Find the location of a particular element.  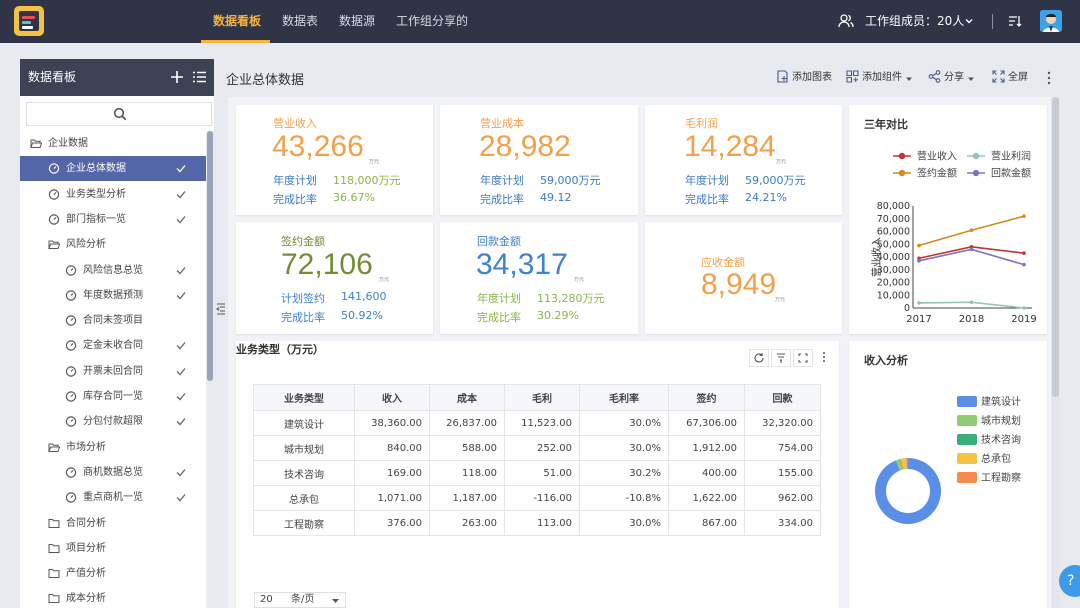

table-header-cell: 成本 is located at coordinates (467, 397).